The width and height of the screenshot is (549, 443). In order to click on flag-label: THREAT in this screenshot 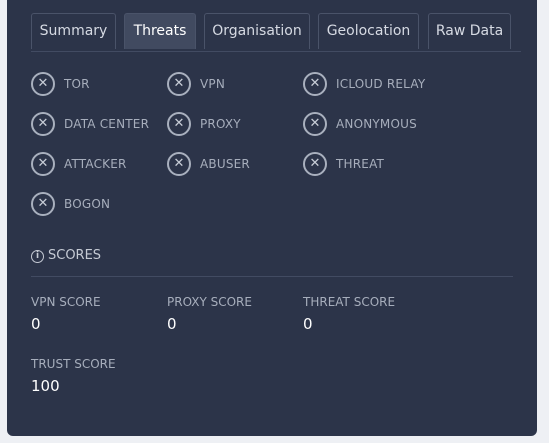, I will do `click(360, 164)`.